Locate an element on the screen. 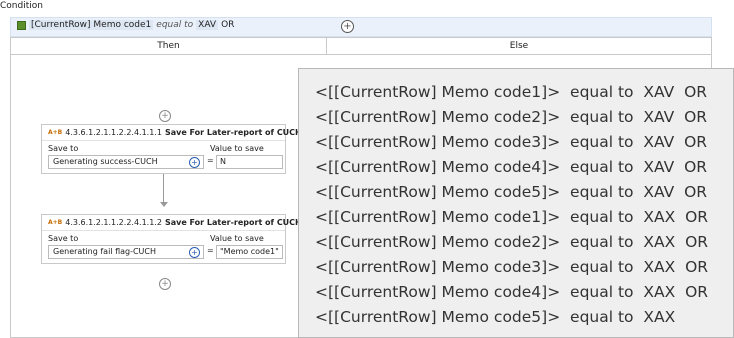 Image resolution: width=734 pixels, height=338 pixels. tooltip-line: <[[CurrentRow] Memo code5]> equal to XAX is located at coordinates (495, 317).